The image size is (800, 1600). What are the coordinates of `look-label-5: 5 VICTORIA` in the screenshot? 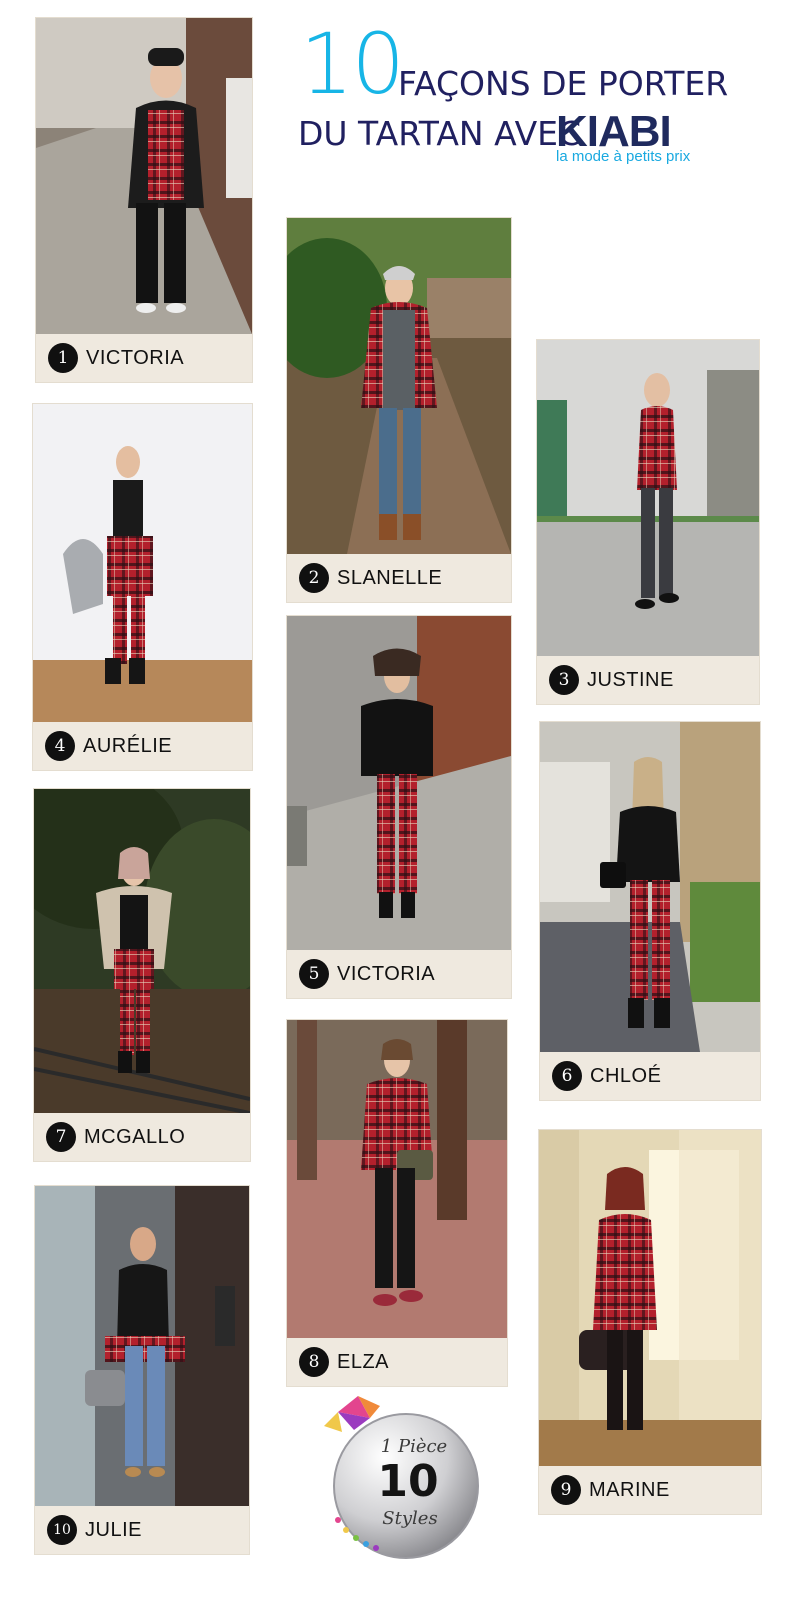 It's located at (399, 974).